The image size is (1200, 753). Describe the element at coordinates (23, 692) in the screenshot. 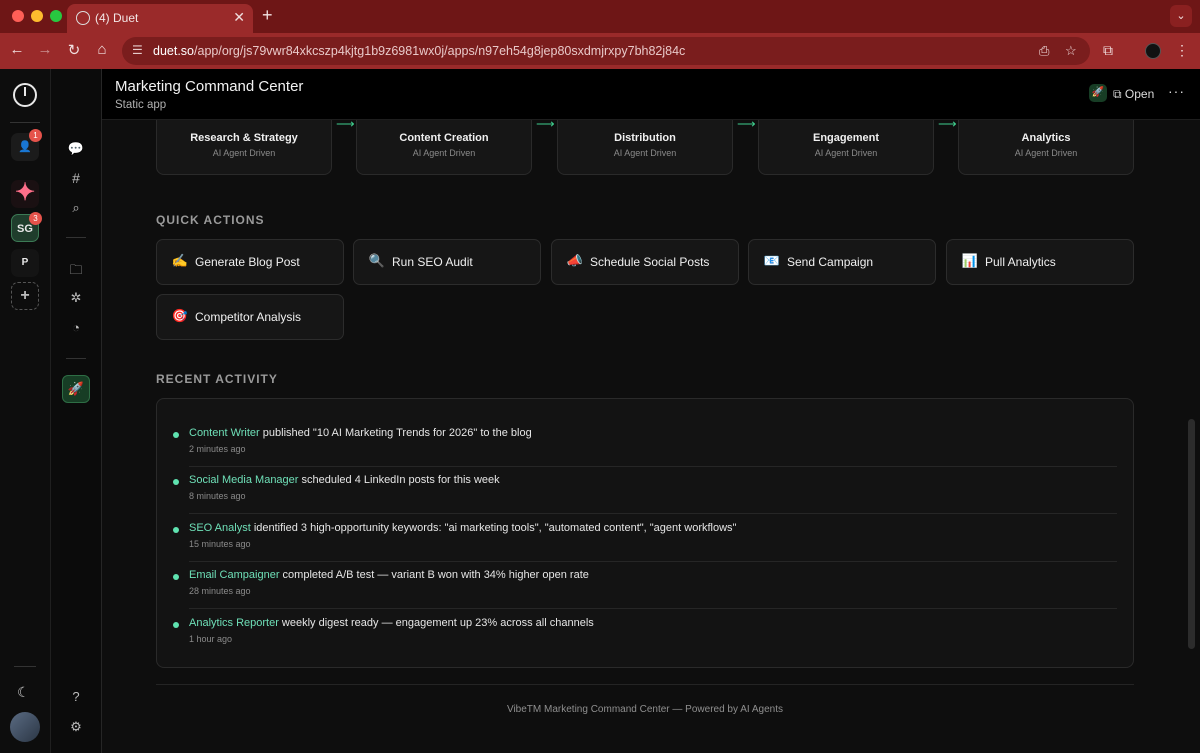

I see `theme-moon-icon: ☾` at that location.